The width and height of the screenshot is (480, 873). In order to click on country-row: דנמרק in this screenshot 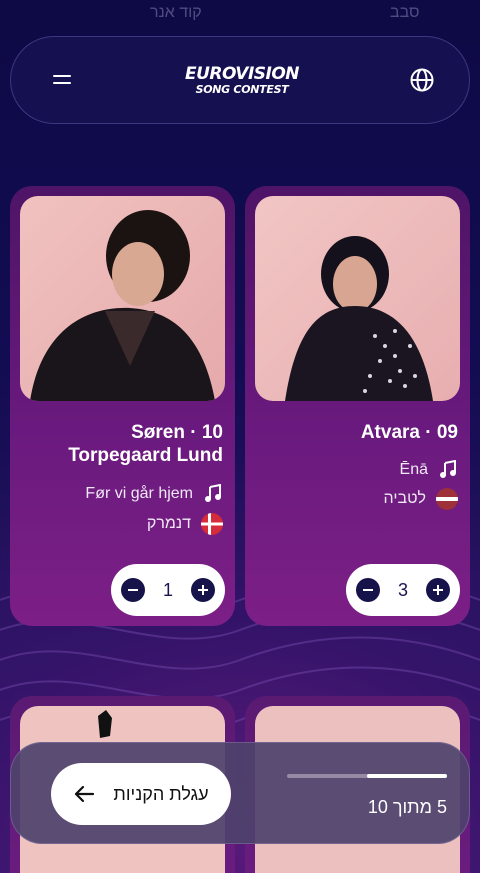, I will do `click(185, 524)`.